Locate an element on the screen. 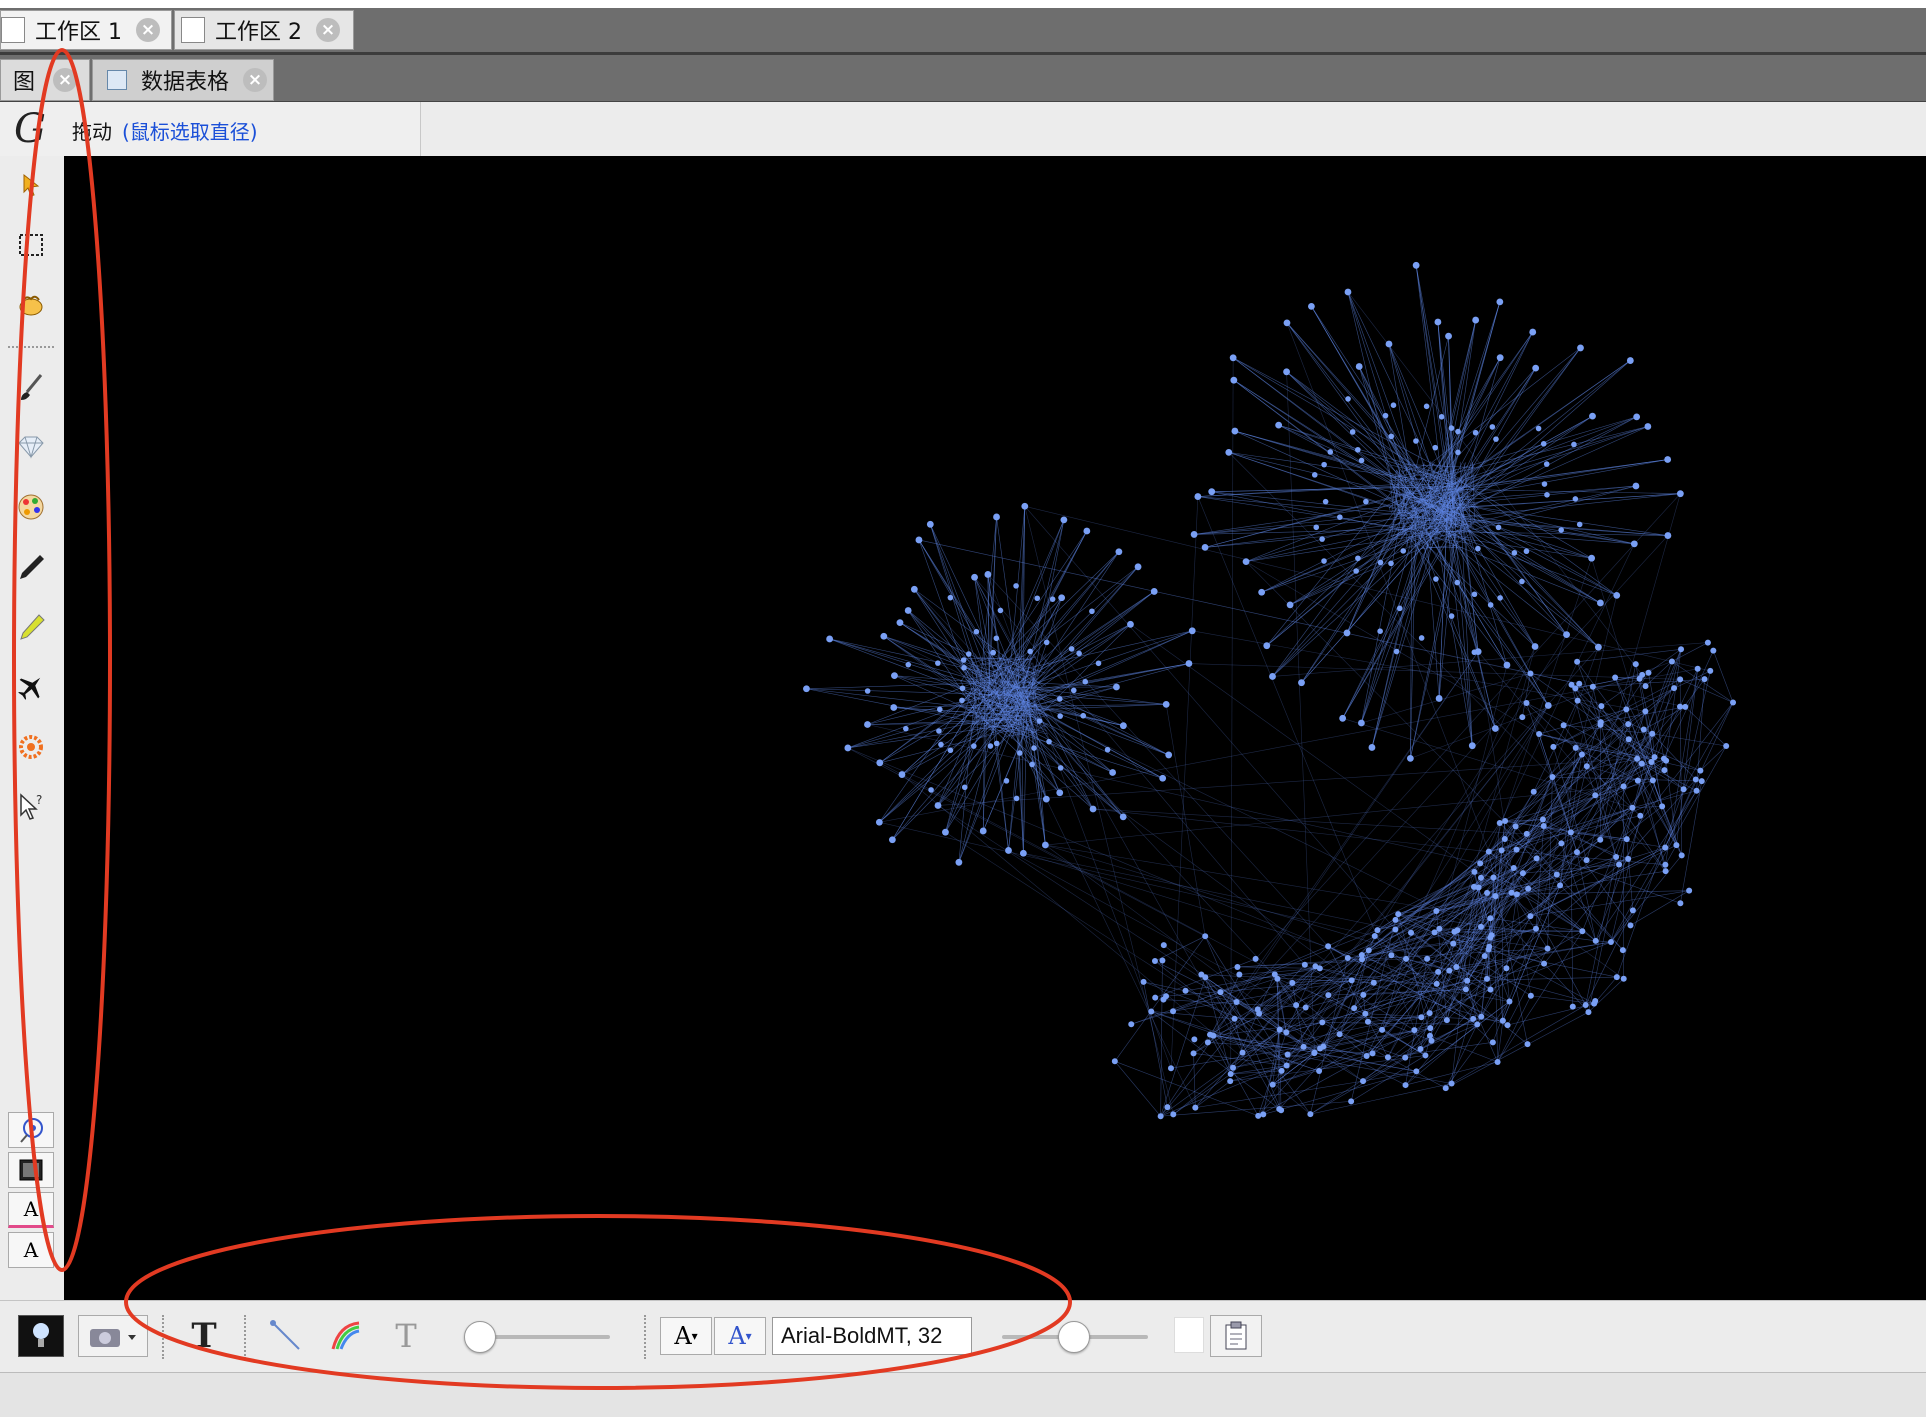  dropdown-icon: ▾ is located at coordinates (695, 1336).